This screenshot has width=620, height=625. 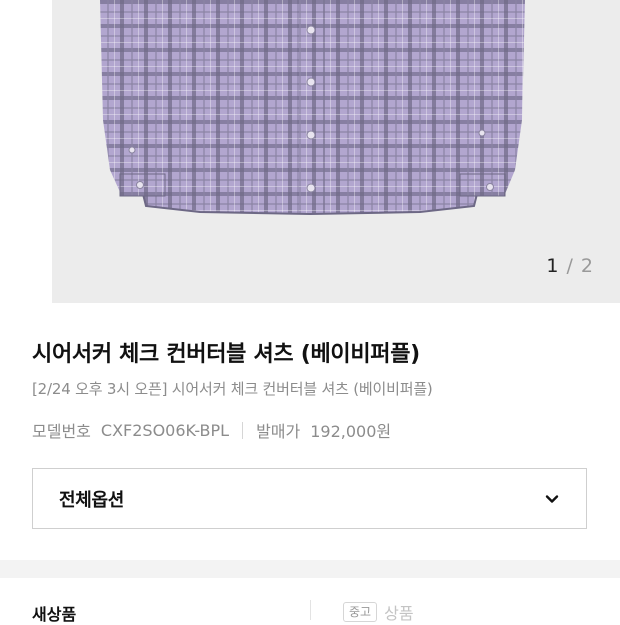 What do you see at coordinates (310, 569) in the screenshot?
I see `section-divider-band` at bounding box center [310, 569].